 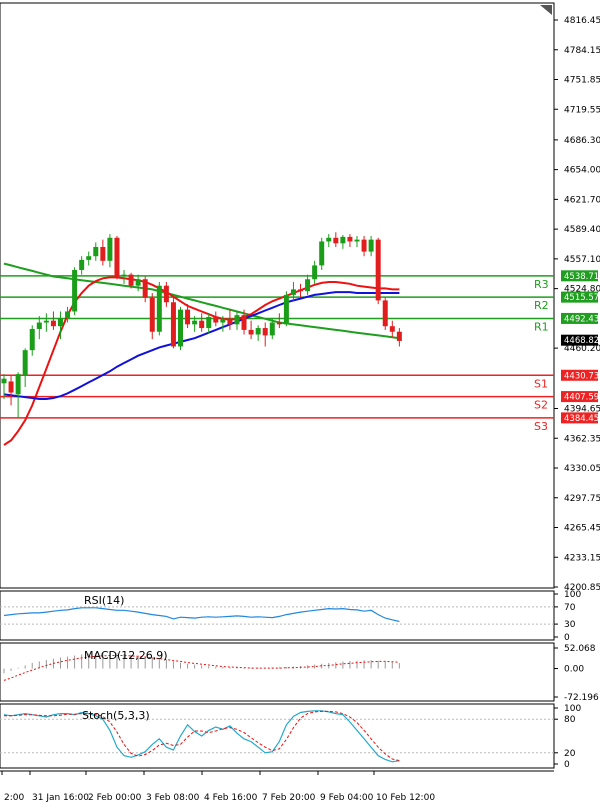 What do you see at coordinates (572, 709) in the screenshot?
I see `stoch-tick-label: 100` at bounding box center [572, 709].